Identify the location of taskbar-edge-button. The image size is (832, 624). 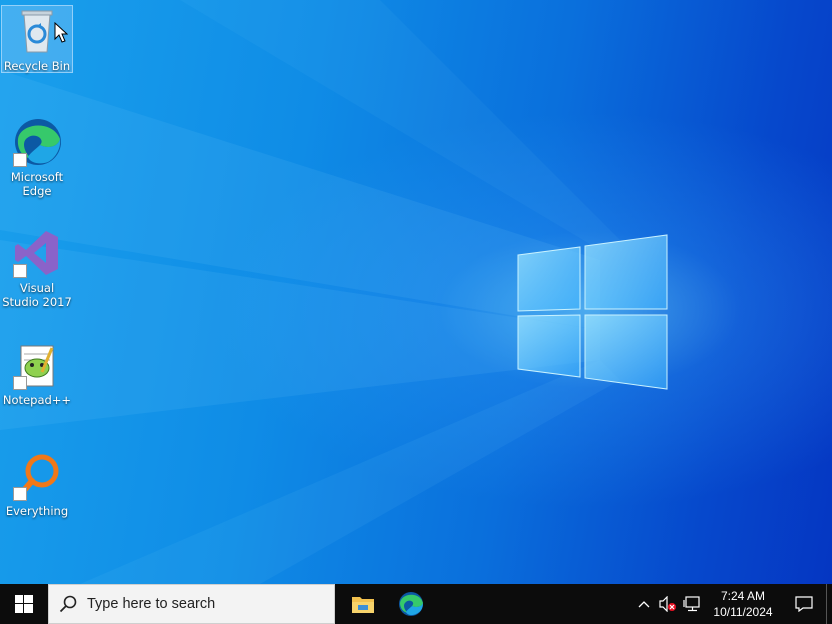
(411, 604).